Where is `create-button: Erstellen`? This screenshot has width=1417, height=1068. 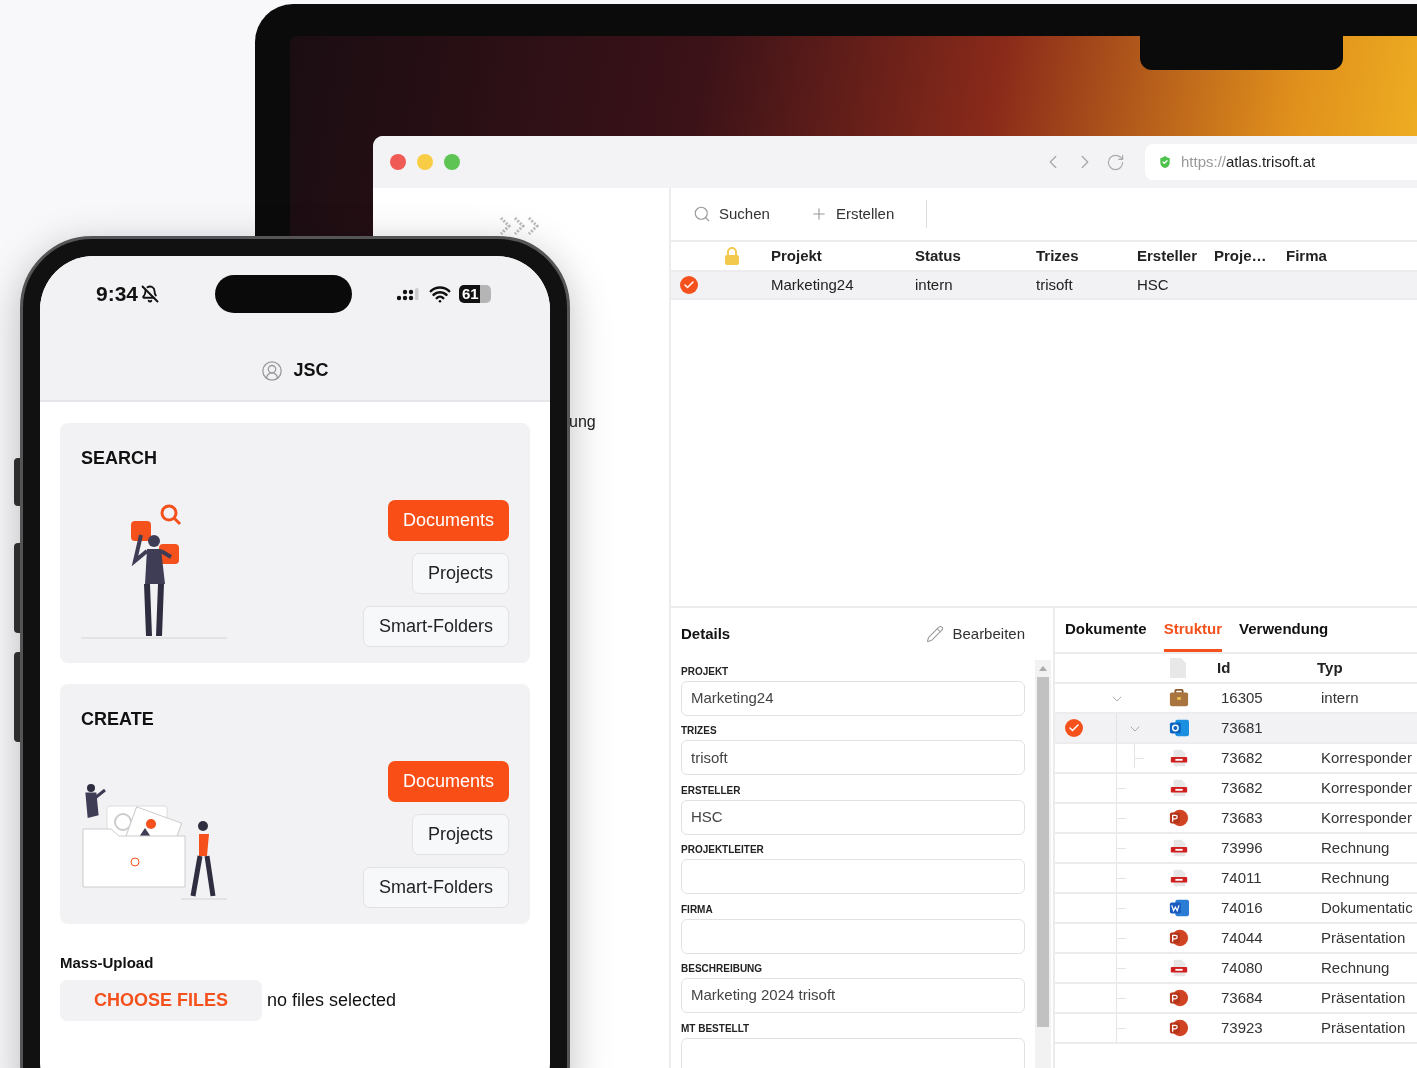 create-button: Erstellen is located at coordinates (852, 214).